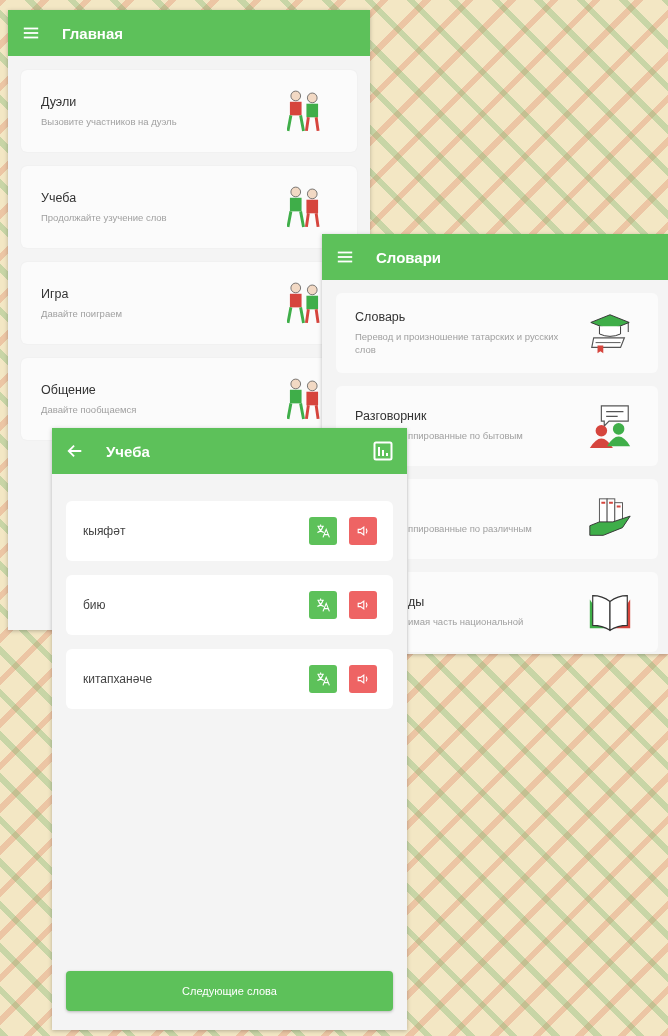 Image resolution: width=668 pixels, height=1036 pixels. What do you see at coordinates (109, 121) in the screenshot?
I see `card-subtitle: Вызовите участников на дуэль` at bounding box center [109, 121].